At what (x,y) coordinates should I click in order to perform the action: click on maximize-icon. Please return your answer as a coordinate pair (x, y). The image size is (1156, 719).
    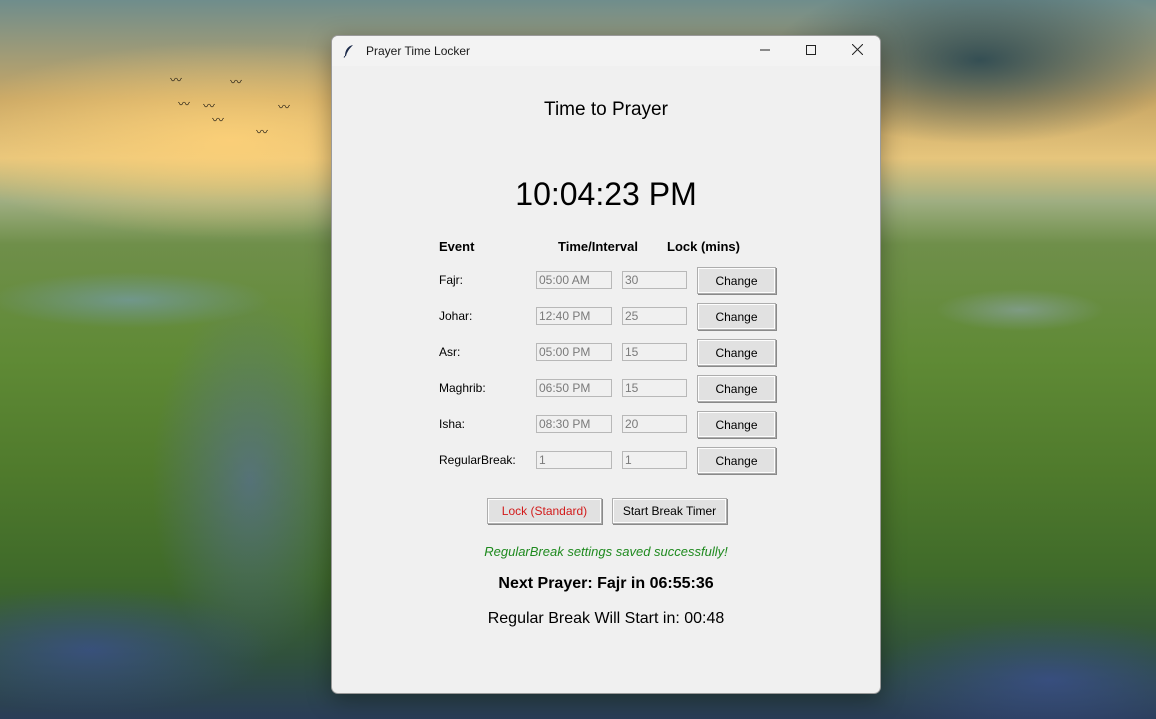
    Looking at the image, I should click on (811, 51).